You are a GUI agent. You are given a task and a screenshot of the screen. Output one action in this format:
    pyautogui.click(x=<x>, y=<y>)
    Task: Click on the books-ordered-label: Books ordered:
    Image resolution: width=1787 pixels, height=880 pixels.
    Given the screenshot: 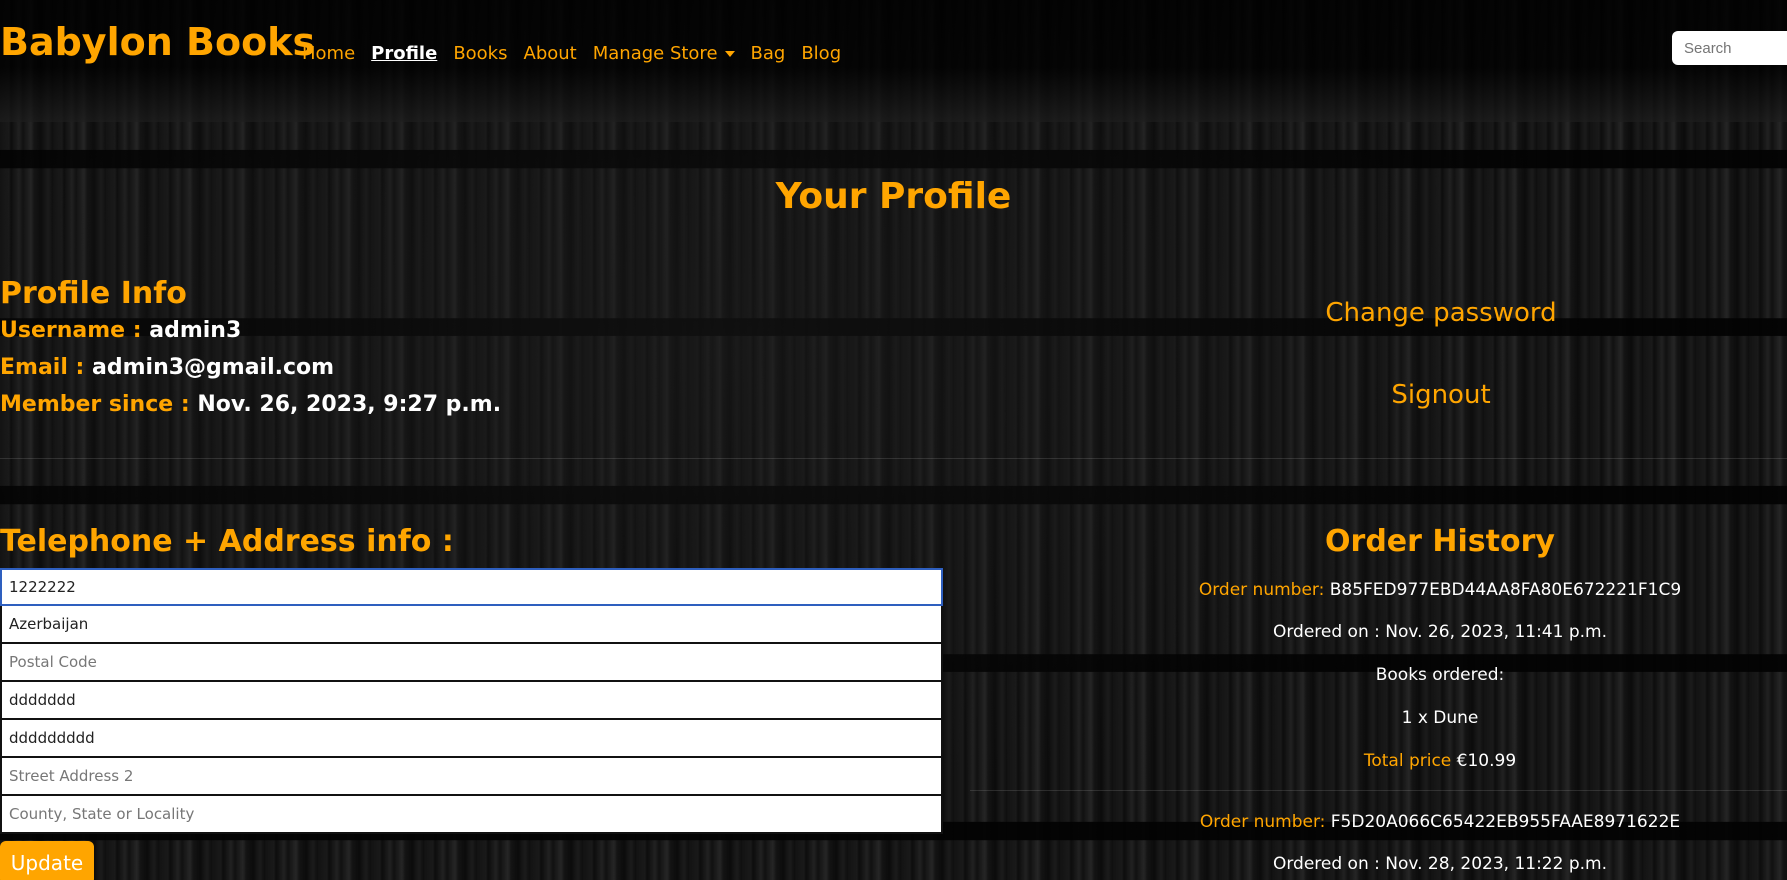 What is the action you would take?
    pyautogui.click(x=1440, y=675)
    